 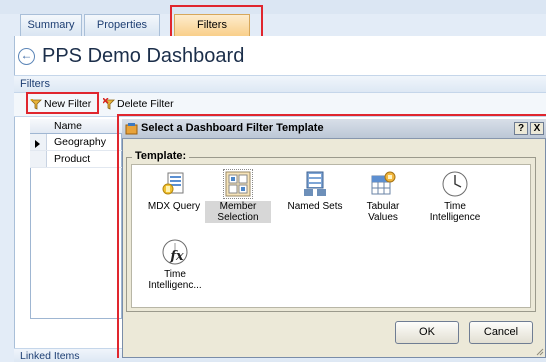 What do you see at coordinates (80, 142) in the screenshot?
I see `row-geography-label: Geography` at bounding box center [80, 142].